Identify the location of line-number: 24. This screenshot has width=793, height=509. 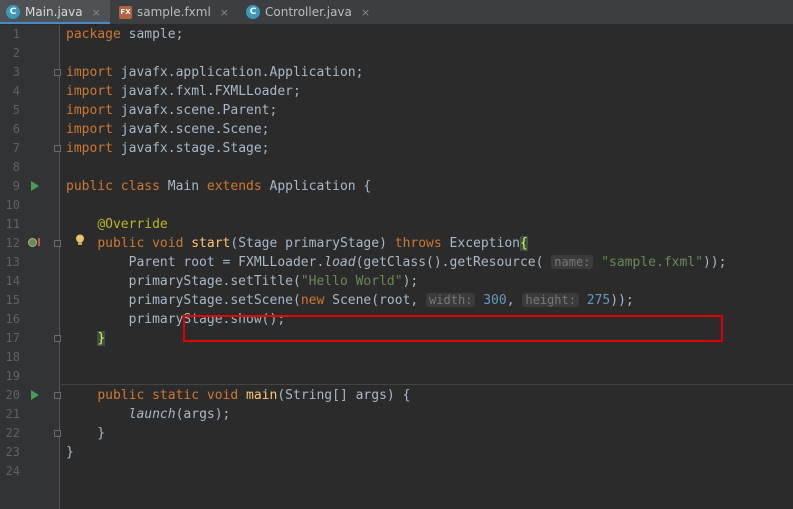
(12, 471).